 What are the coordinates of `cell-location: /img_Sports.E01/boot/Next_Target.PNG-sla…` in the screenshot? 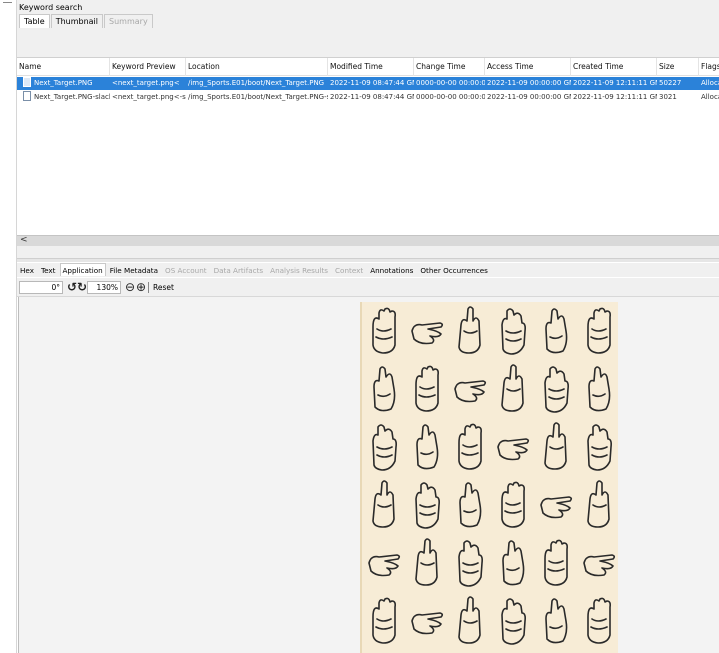 It's located at (258, 97).